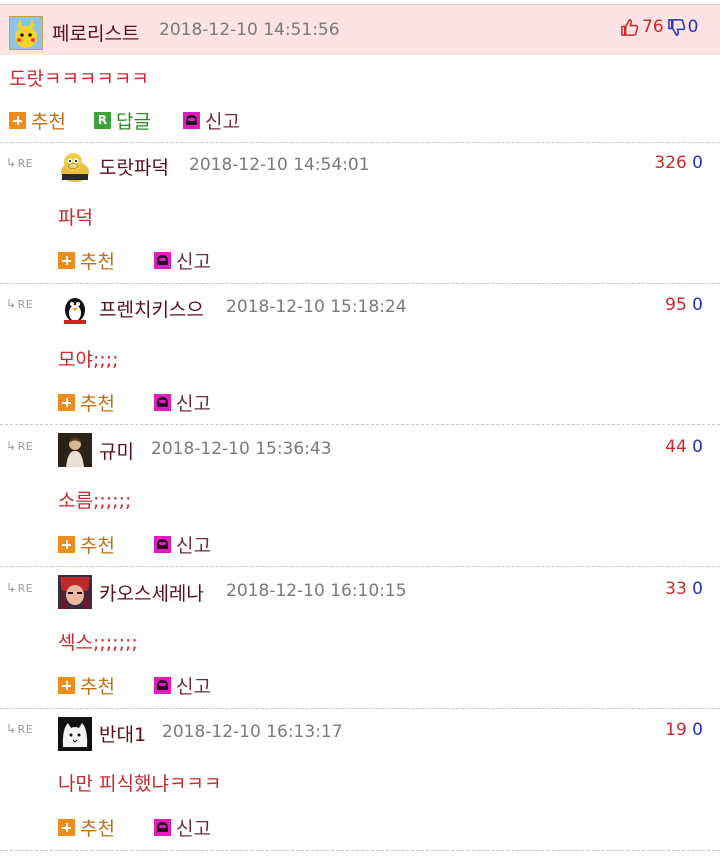 The width and height of the screenshot is (720, 856). What do you see at coordinates (98, 643) in the screenshot?
I see `comment-body: 섹스;;;;;;;` at bounding box center [98, 643].